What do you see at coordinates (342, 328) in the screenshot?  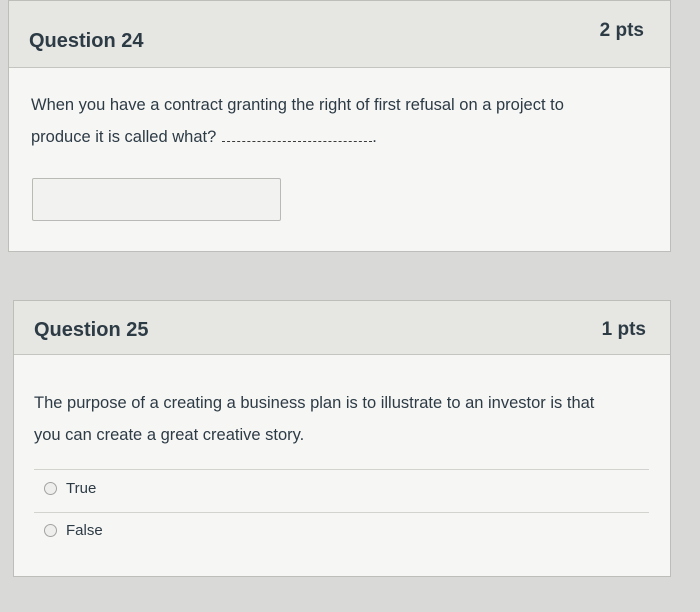 I see `question-25-header: Question 25 1 pts` at bounding box center [342, 328].